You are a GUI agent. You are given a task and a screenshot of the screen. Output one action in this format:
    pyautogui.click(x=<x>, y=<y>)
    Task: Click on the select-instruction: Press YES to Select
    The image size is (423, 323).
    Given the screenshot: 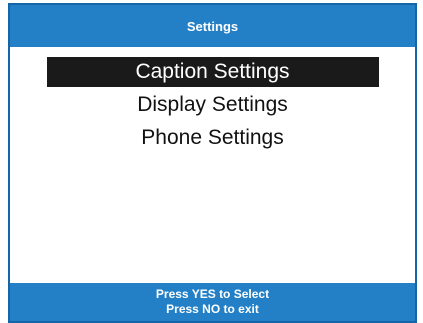 What is the action you would take?
    pyautogui.click(x=212, y=294)
    